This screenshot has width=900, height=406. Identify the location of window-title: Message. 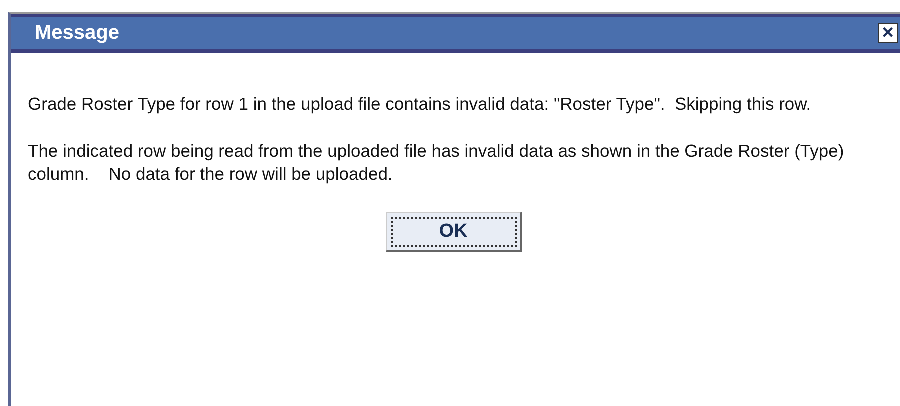
(77, 33).